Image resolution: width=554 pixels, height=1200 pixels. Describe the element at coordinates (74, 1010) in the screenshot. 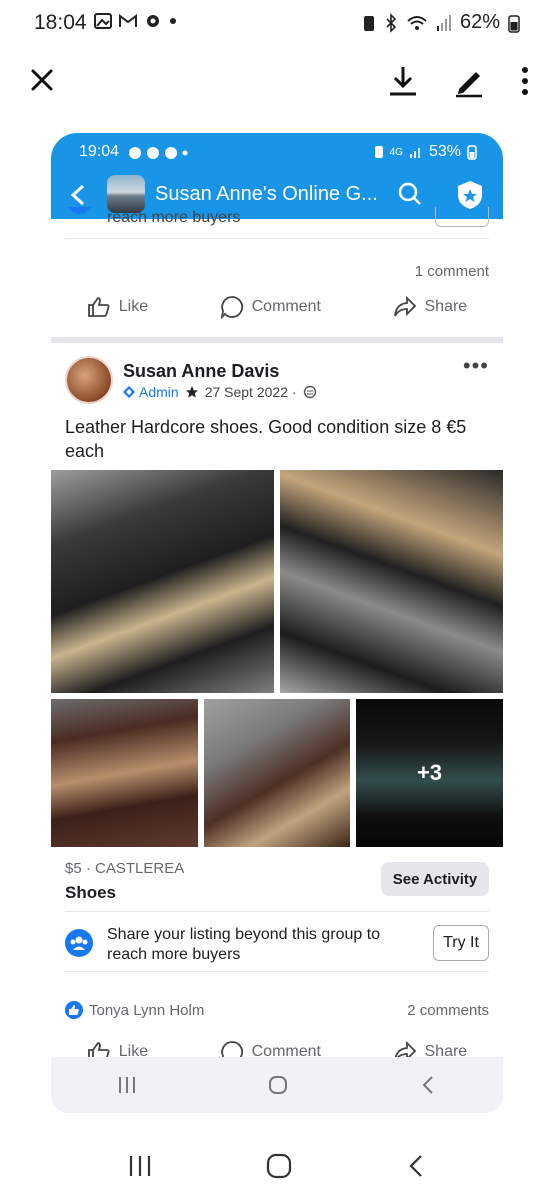

I see `like-reaction-icon` at that location.